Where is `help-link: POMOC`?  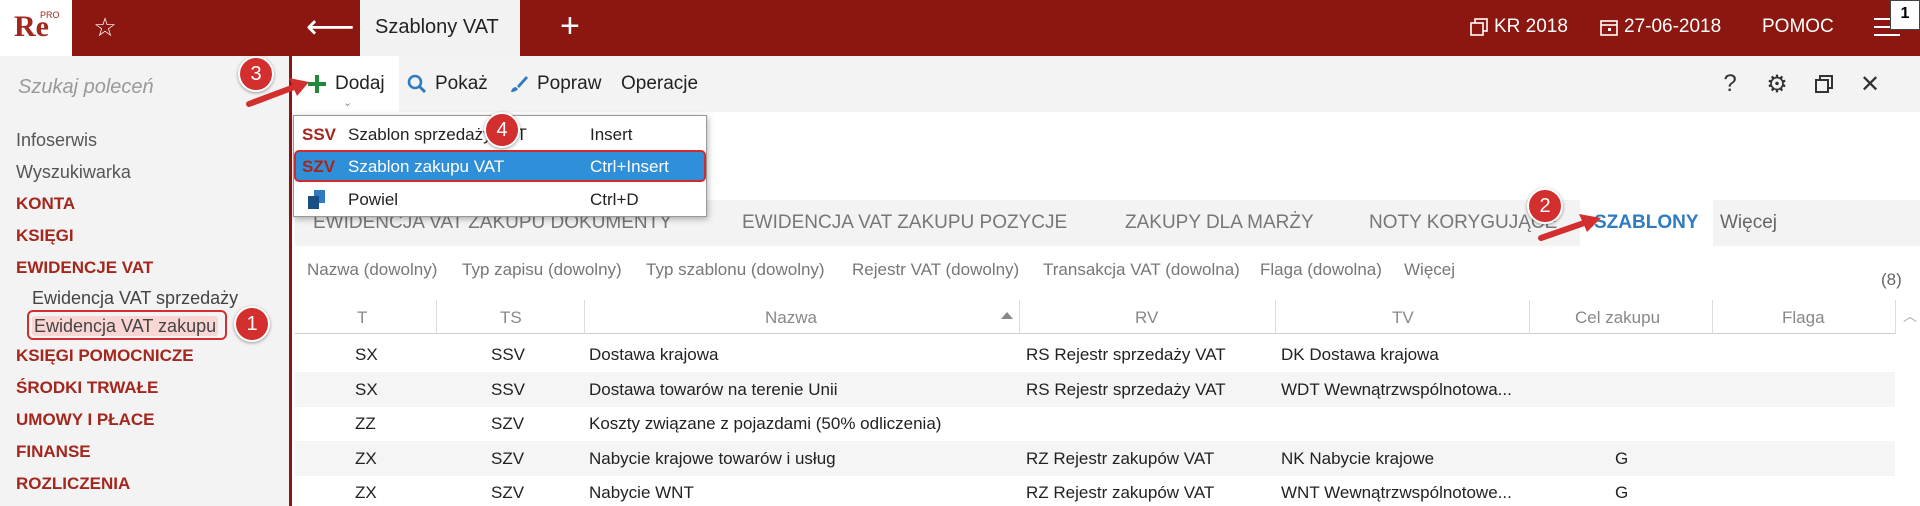 help-link: POMOC is located at coordinates (1798, 27).